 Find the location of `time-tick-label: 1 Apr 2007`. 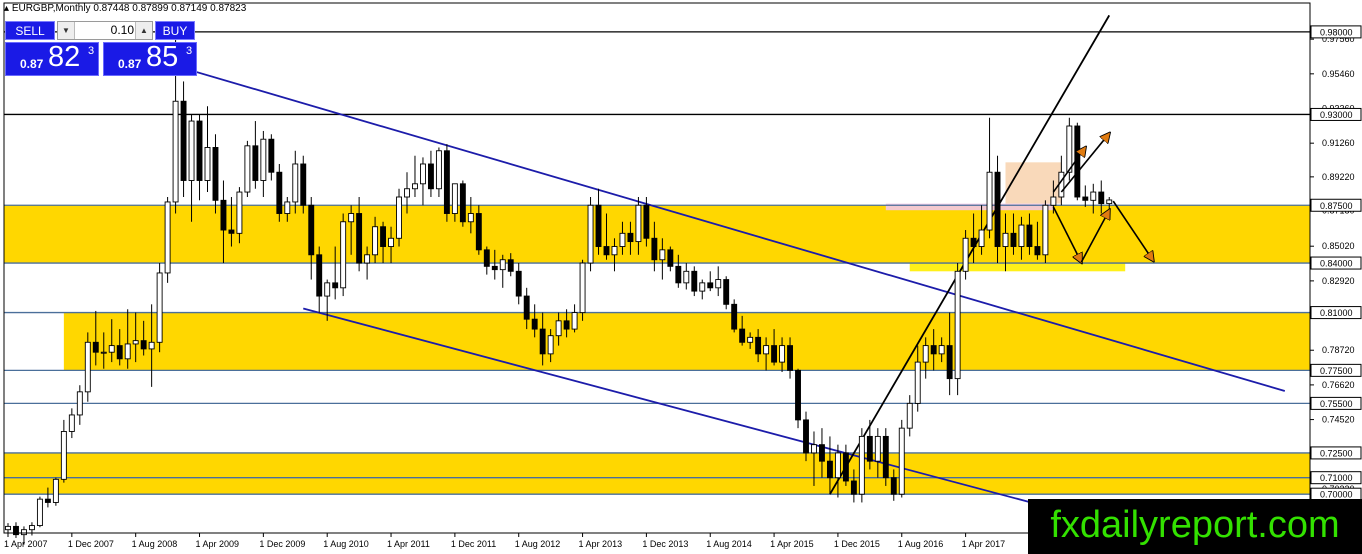

time-tick-label: 1 Apr 2007 is located at coordinates (26, 544).